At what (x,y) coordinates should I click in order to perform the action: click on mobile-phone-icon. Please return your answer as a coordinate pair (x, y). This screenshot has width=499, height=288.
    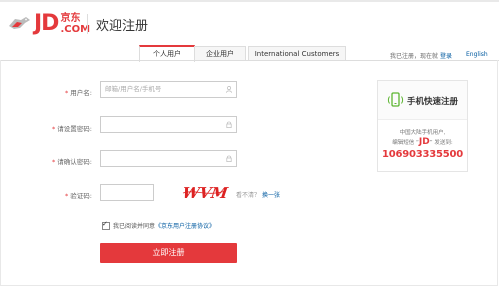
    Looking at the image, I should click on (395, 99).